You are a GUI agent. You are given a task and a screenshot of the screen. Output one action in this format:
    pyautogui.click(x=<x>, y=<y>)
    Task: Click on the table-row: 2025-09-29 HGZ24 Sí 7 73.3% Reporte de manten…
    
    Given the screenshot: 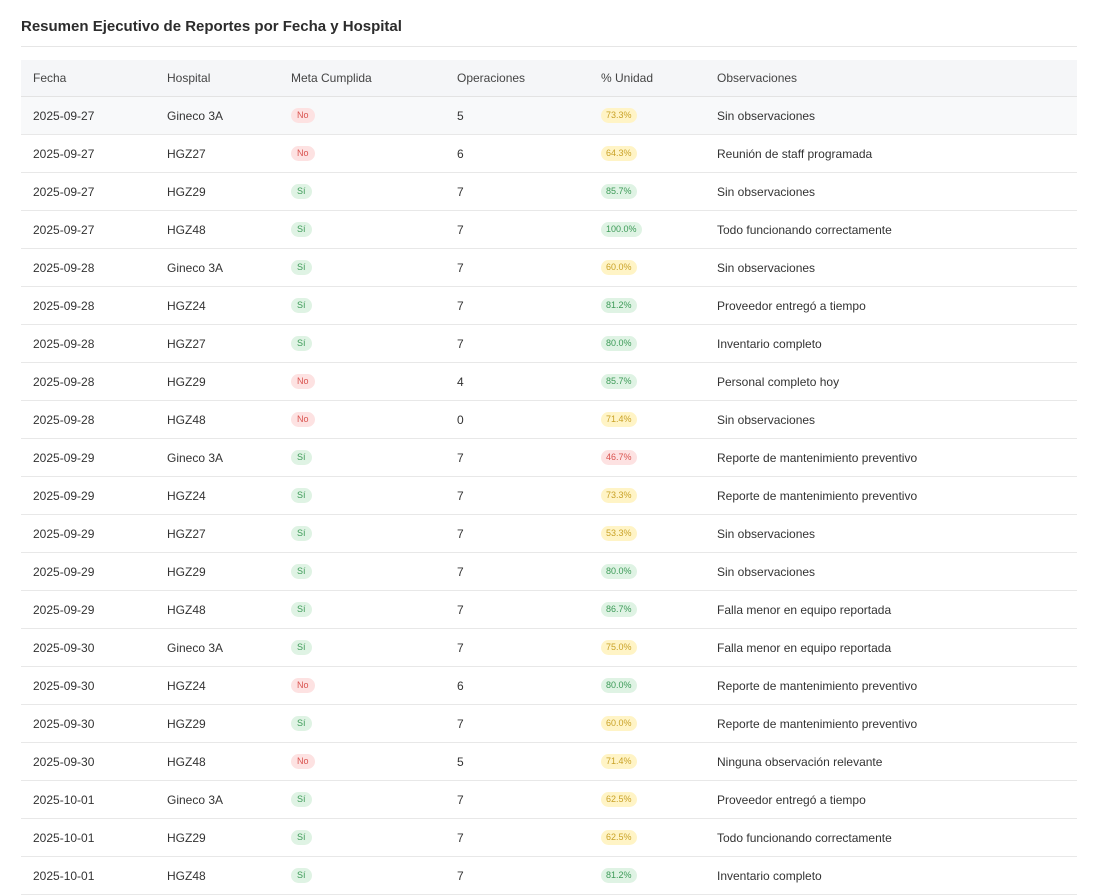 What is the action you would take?
    pyautogui.click(x=549, y=496)
    